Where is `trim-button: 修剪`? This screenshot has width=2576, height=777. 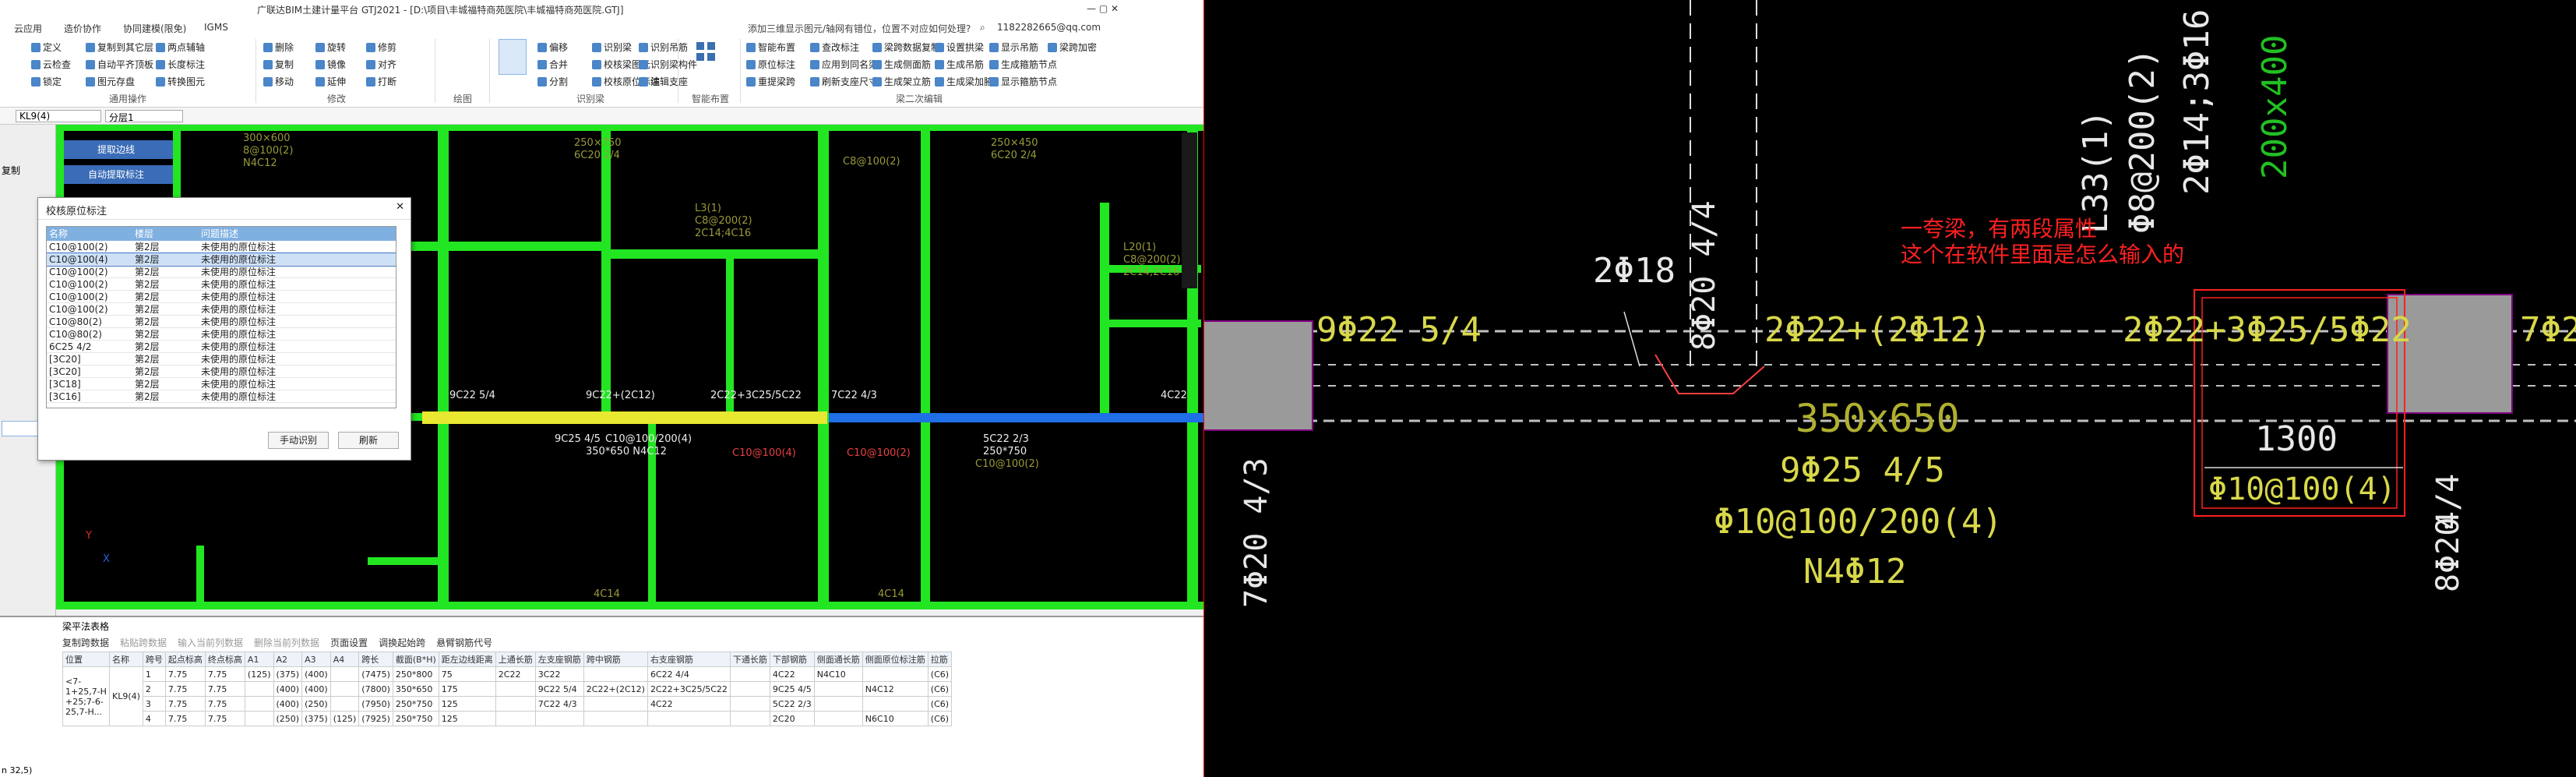 trim-button: 修剪 is located at coordinates (381, 47).